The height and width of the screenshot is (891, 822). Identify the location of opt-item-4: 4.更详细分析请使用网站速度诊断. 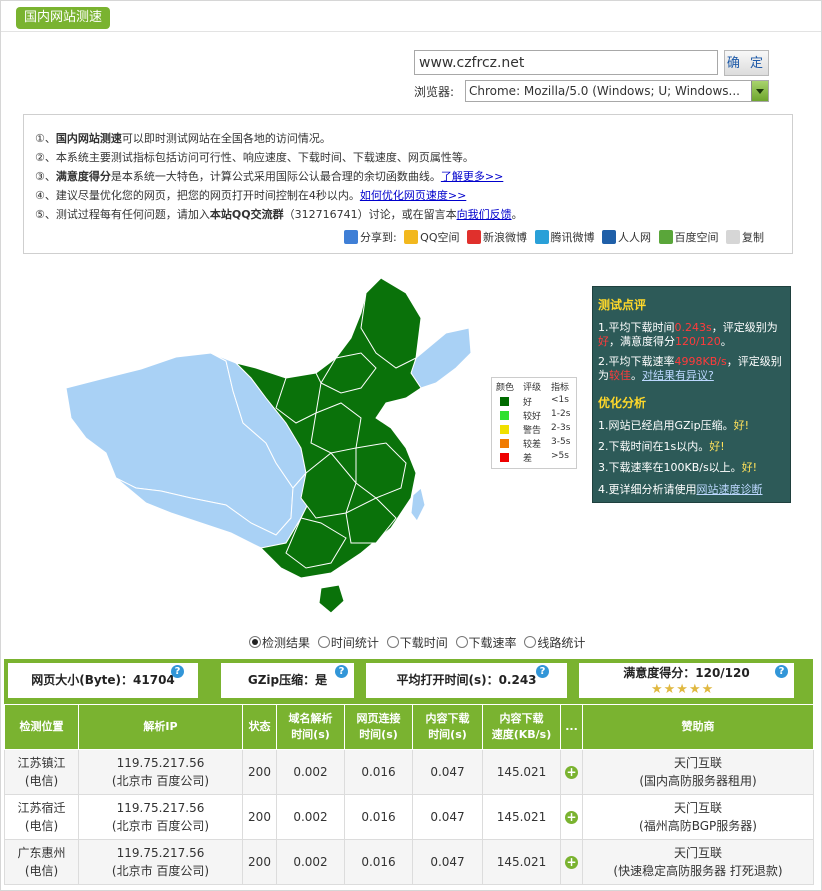
(680, 489).